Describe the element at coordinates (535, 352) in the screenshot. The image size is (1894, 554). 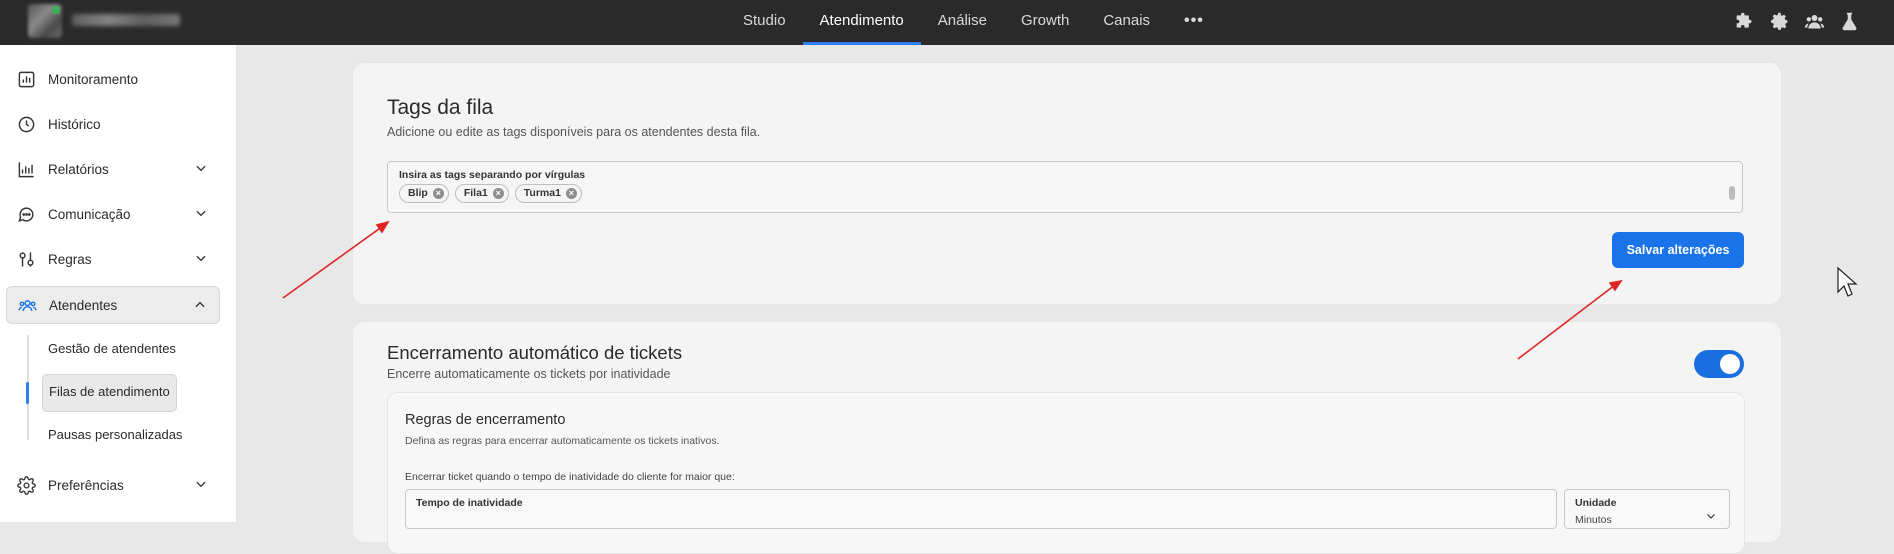
I see `auto-close-title: Encerramento automático de tickets` at that location.